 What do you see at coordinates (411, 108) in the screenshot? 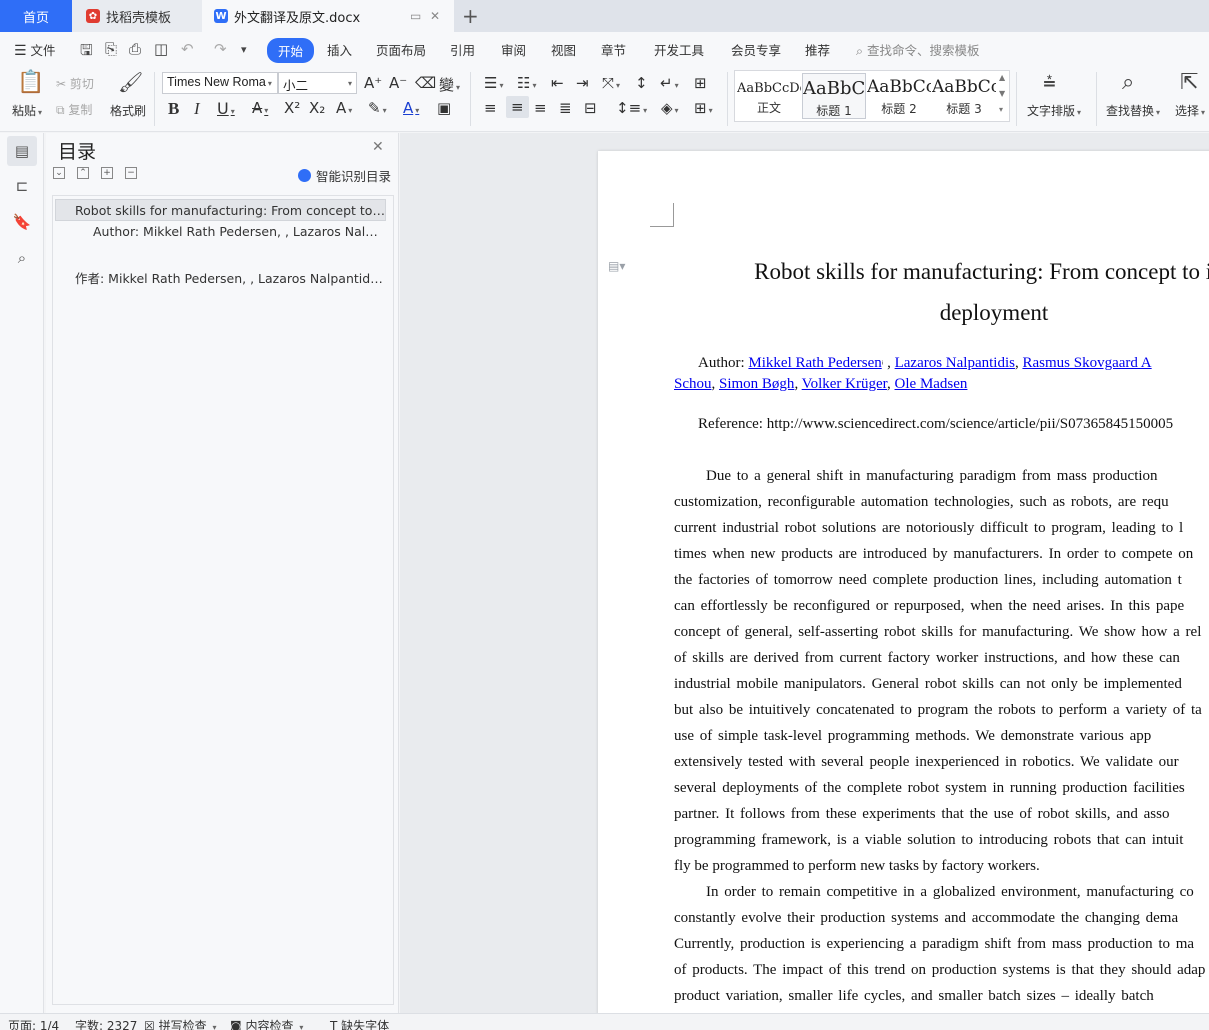
I see `font-color-icon: A ▾` at bounding box center [411, 108].